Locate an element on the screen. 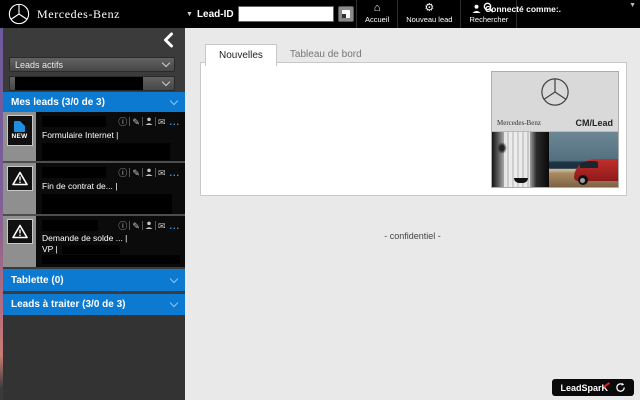 This screenshot has width=640, height=400. new-document-icon is located at coordinates (19, 126).